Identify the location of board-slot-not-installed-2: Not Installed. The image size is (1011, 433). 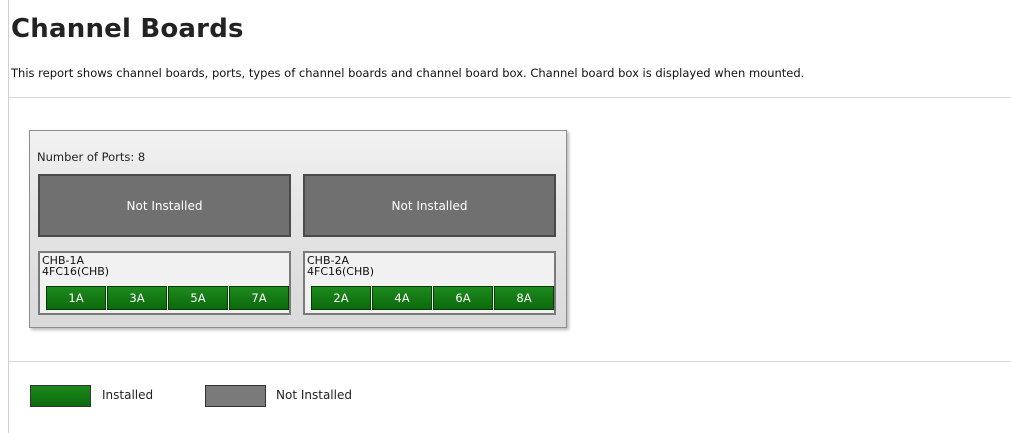
(429, 205).